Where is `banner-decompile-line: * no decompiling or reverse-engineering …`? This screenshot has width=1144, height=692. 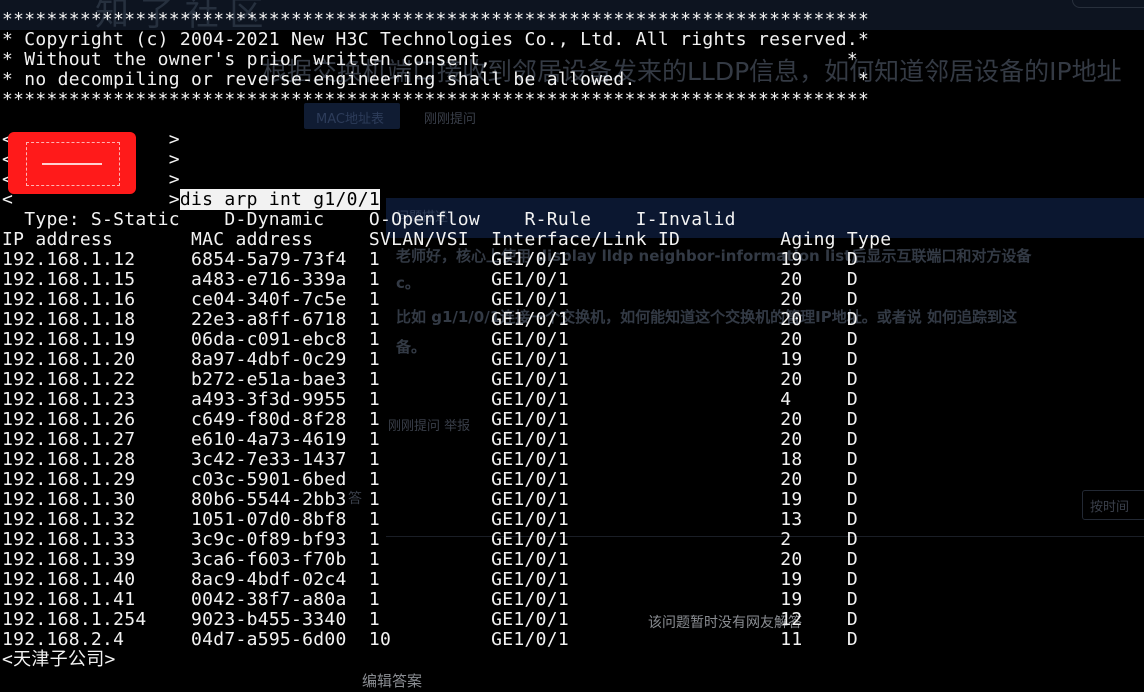
banner-decompile-line: * no decompiling or reverse-engineering … is located at coordinates (436, 79).